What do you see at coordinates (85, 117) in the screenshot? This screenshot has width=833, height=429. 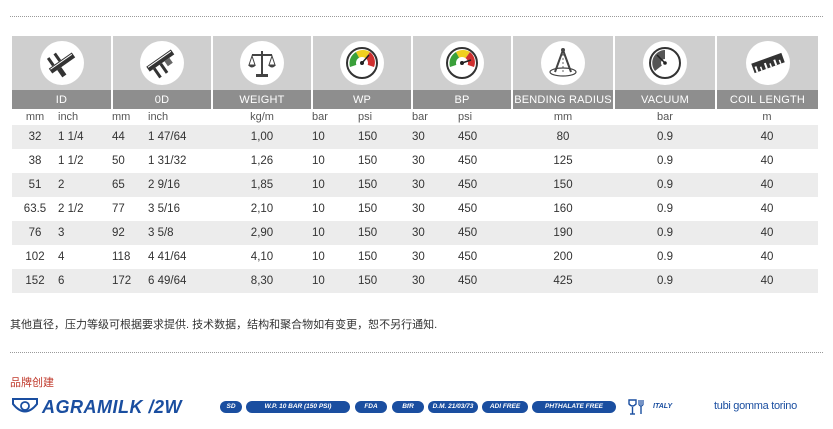 I see `unit-id-inch: inch` at bounding box center [85, 117].